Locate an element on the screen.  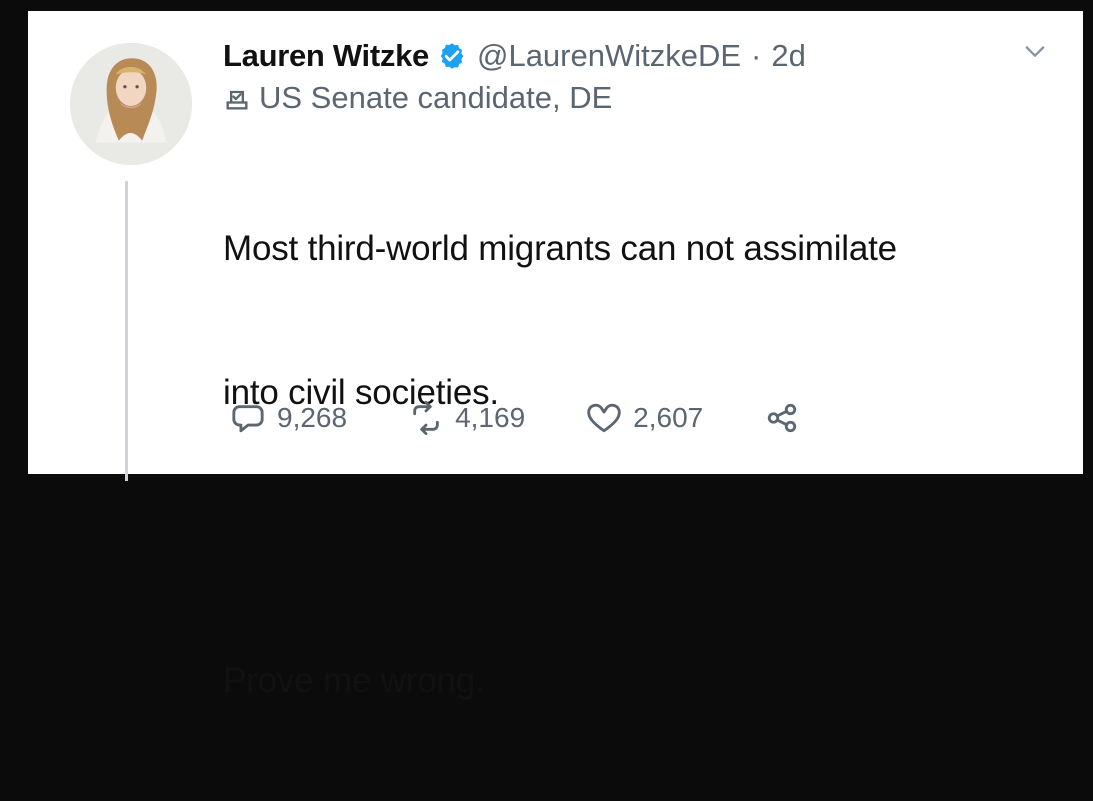
author-handle: @LaurenWitzkeDE is located at coordinates (609, 56).